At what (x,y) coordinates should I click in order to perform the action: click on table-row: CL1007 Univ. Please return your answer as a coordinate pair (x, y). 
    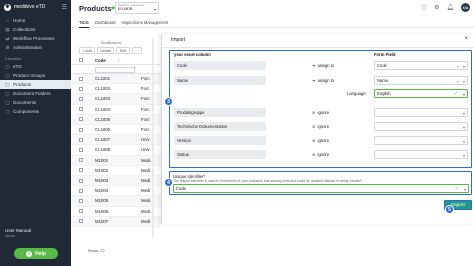
    Looking at the image, I should click on (116, 140).